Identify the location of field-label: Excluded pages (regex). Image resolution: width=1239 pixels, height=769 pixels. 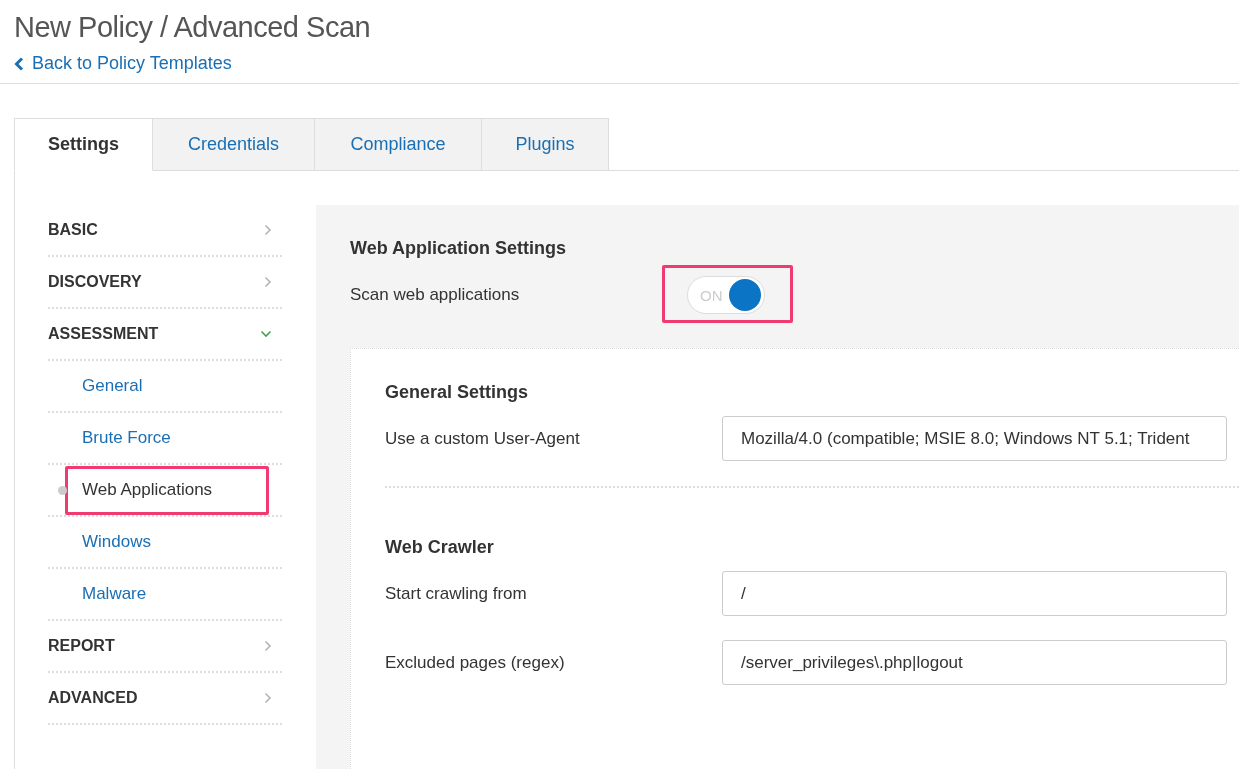
(475, 662).